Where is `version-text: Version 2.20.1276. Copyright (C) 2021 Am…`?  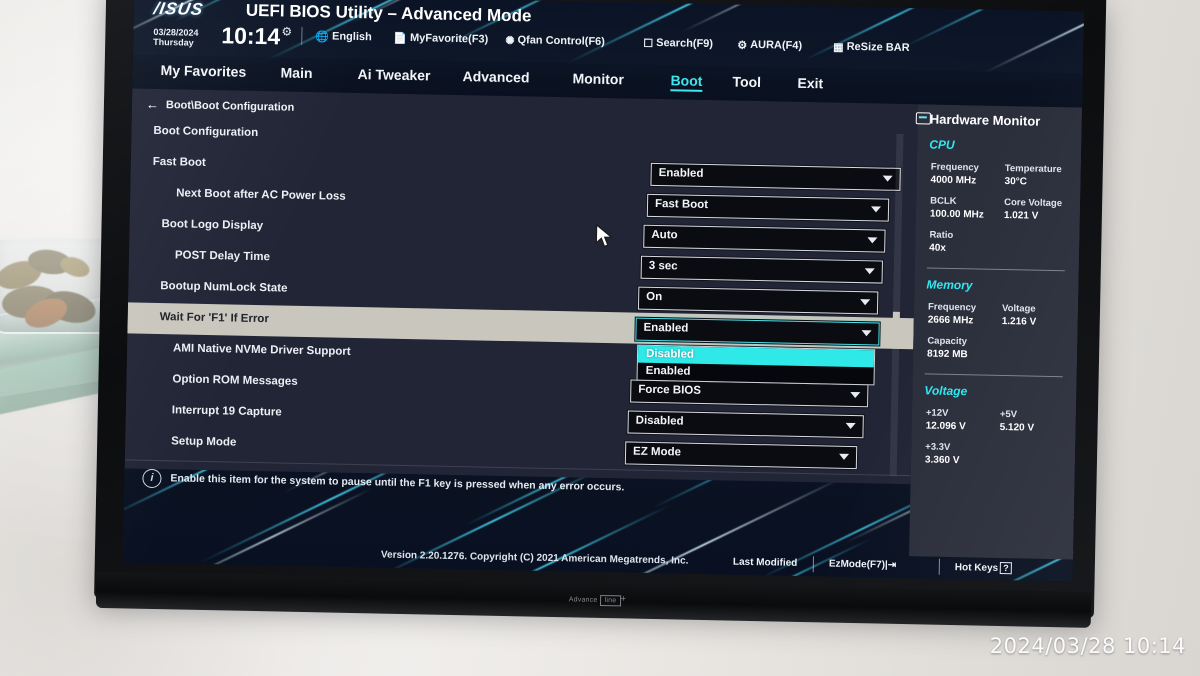
version-text: Version 2.20.1276. Copyright (C) 2021 Am… is located at coordinates (534, 558).